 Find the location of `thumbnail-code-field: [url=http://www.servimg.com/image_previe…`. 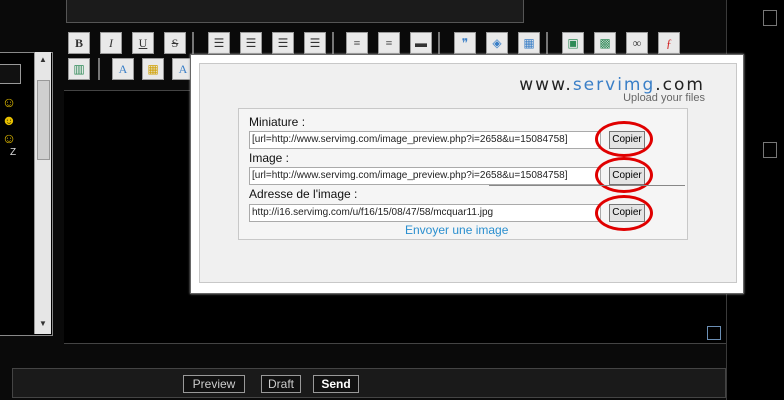

thumbnail-code-field: [url=http://www.servimg.com/image_previe… is located at coordinates (425, 140).